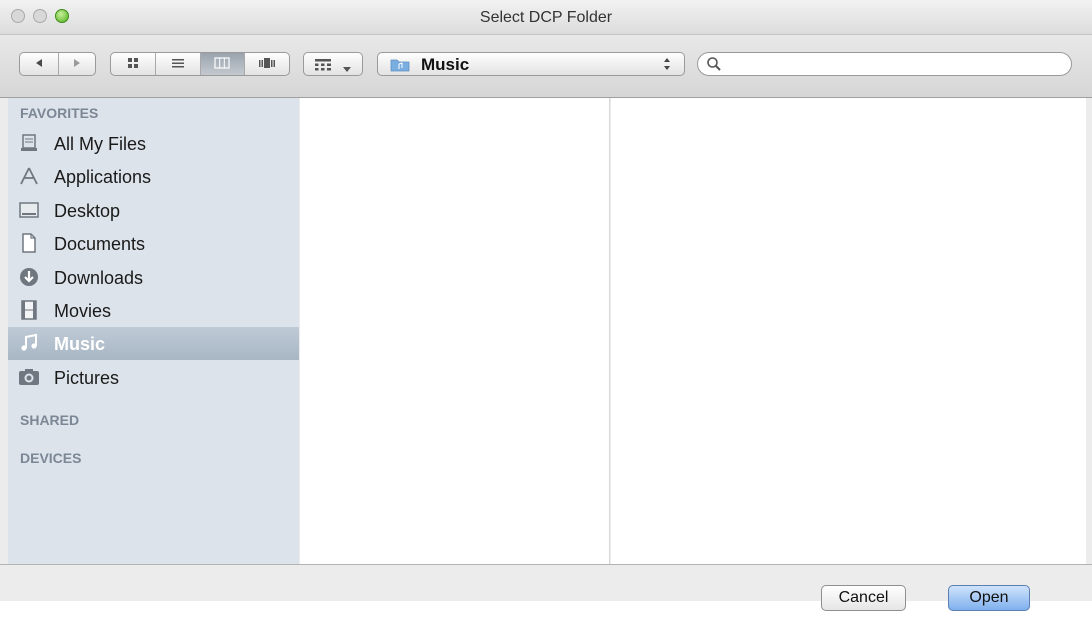 The image size is (1092, 626). I want to click on music-folder-icon, so click(400, 67).